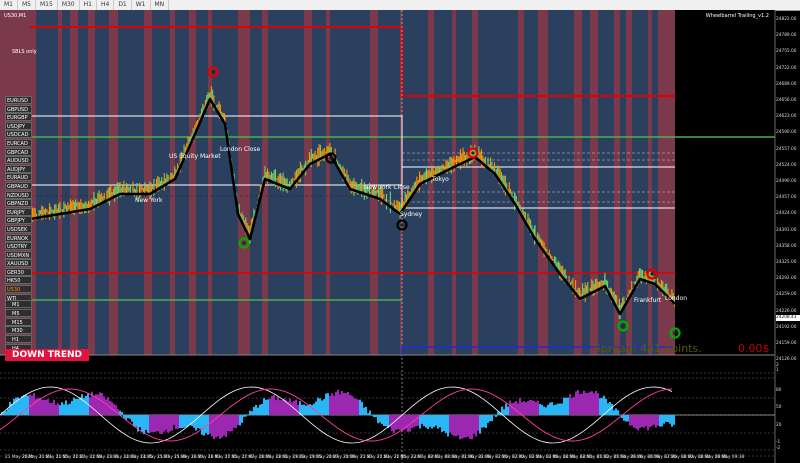 This screenshot has height=463, width=800. Describe the element at coordinates (18, 304) in the screenshot. I see `tf-item-m1: M1` at that location.